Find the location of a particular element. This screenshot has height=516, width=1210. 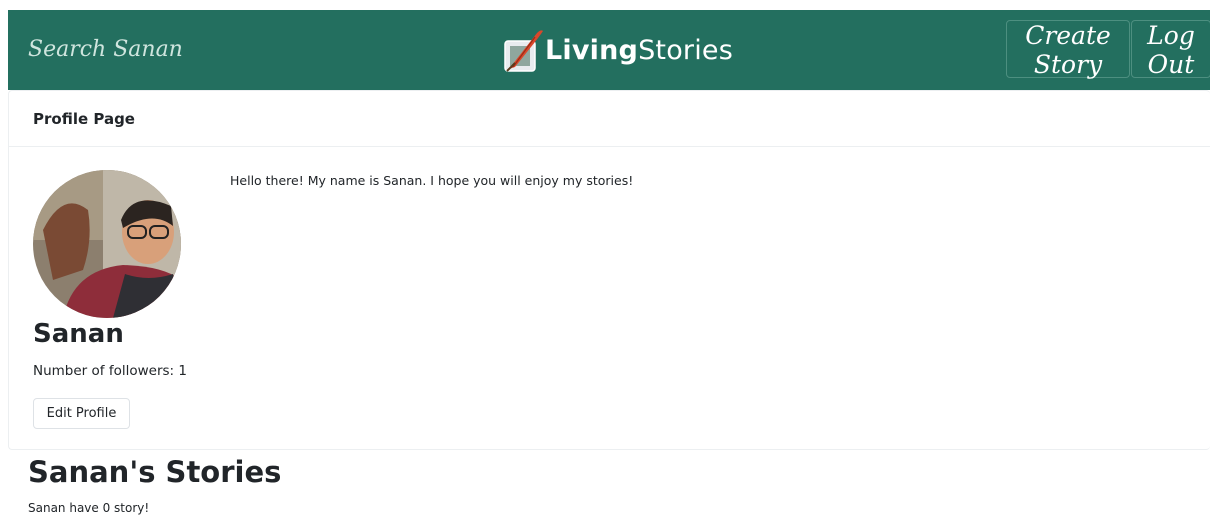

edit-profile-button: Edit Profile is located at coordinates (81, 413).